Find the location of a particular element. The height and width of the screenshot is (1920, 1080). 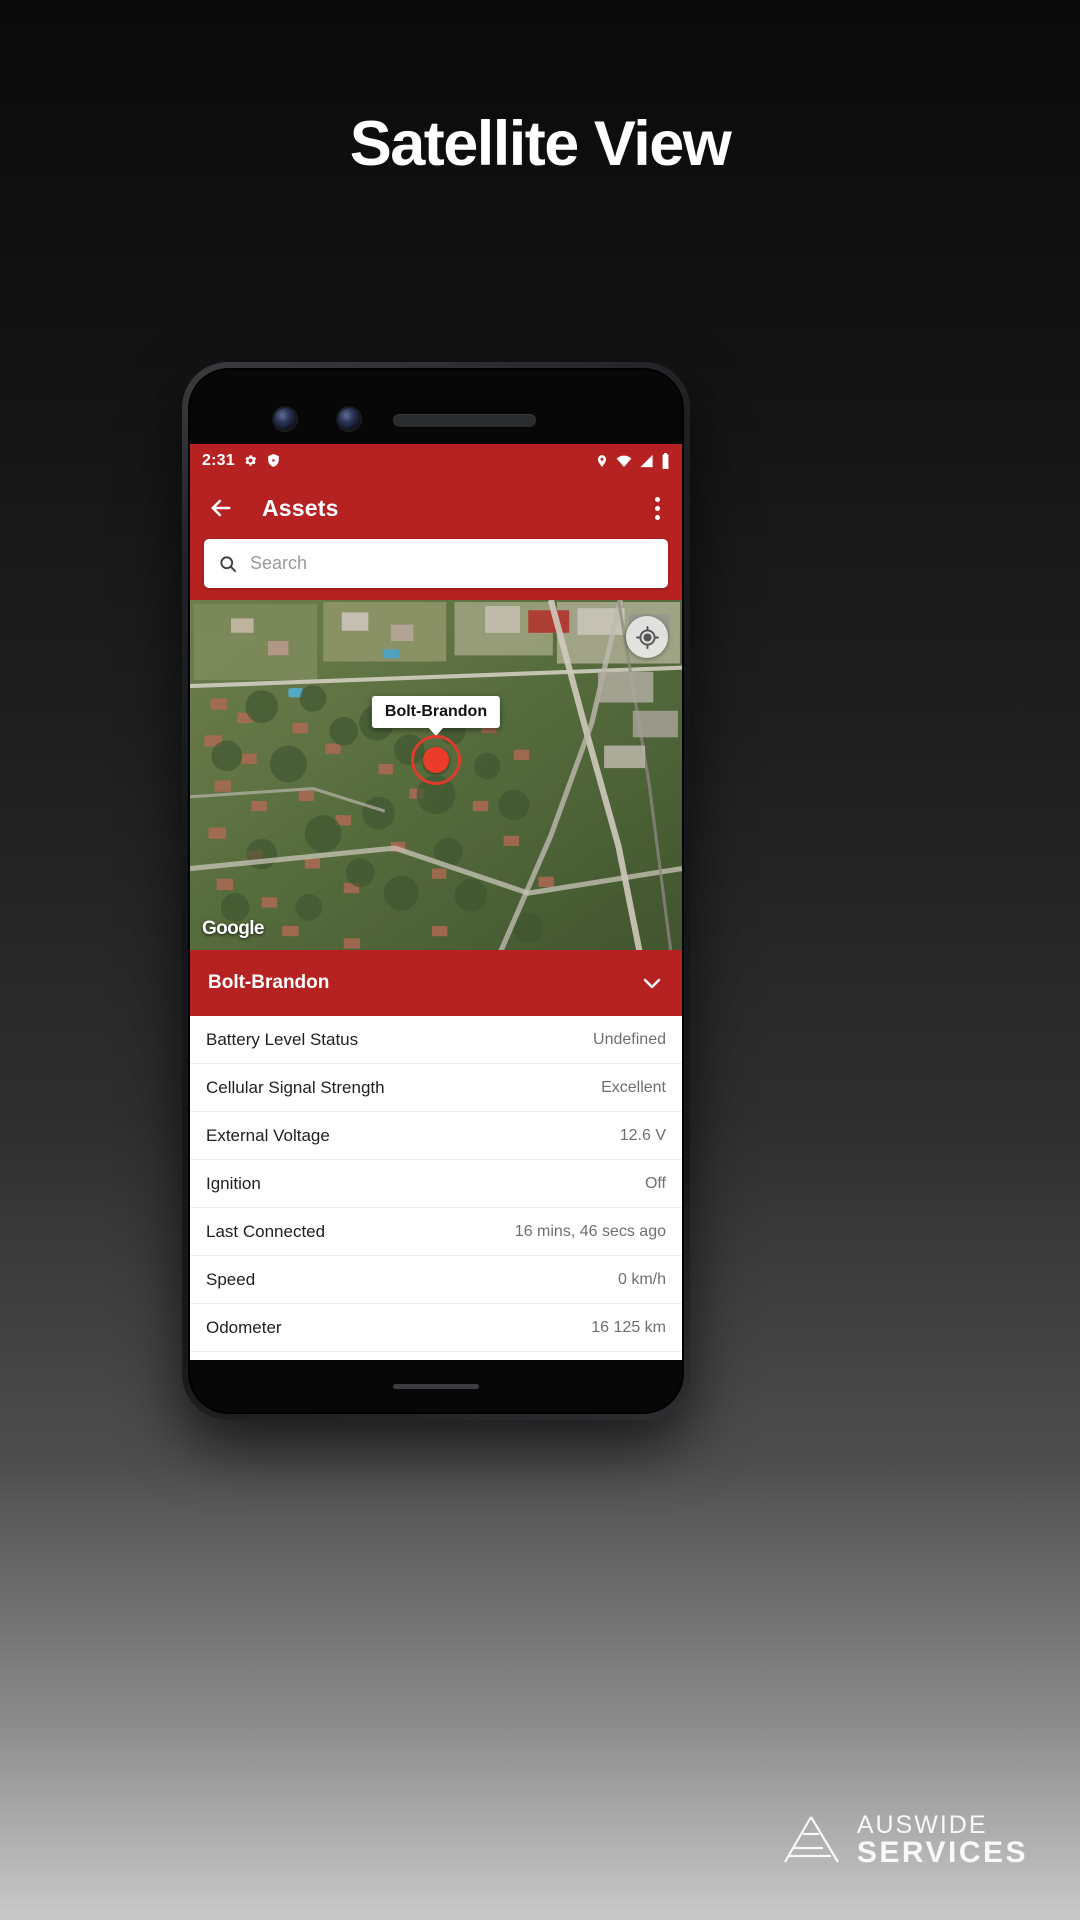

front-camera-secondary-icon is located at coordinates (349, 419).